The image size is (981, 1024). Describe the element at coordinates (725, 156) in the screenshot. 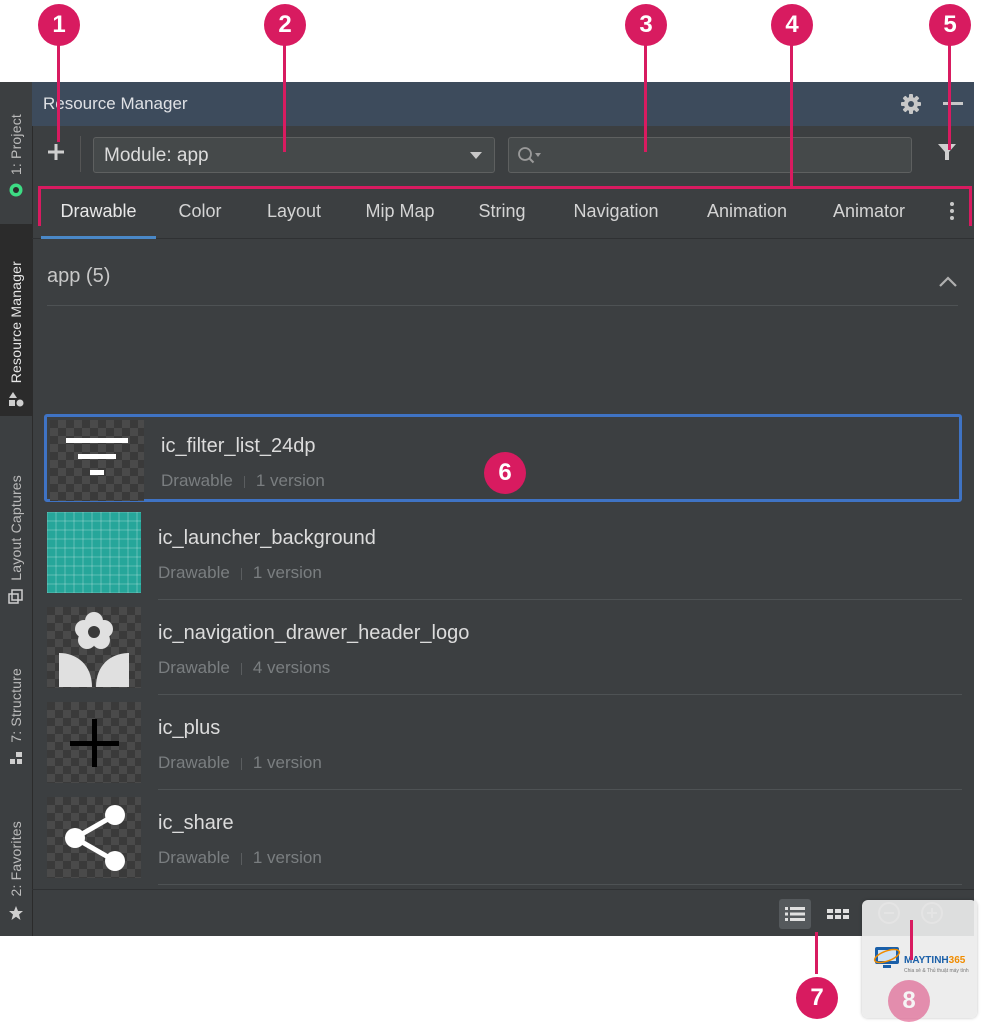

I see `search-input` at that location.